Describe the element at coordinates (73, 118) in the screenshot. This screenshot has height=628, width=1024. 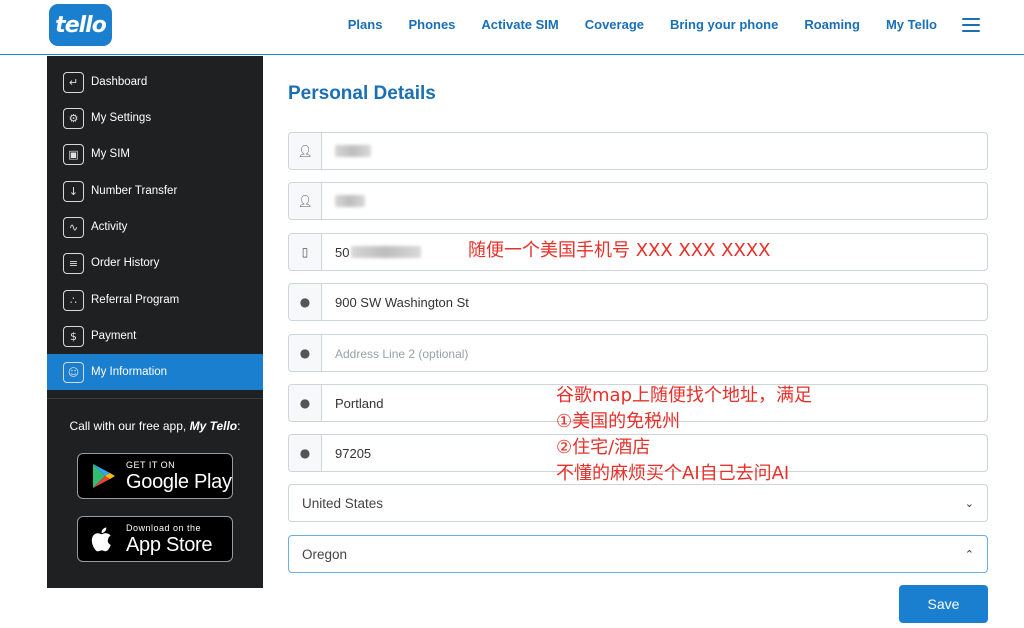
I see `settings-icon: ⚙` at that location.